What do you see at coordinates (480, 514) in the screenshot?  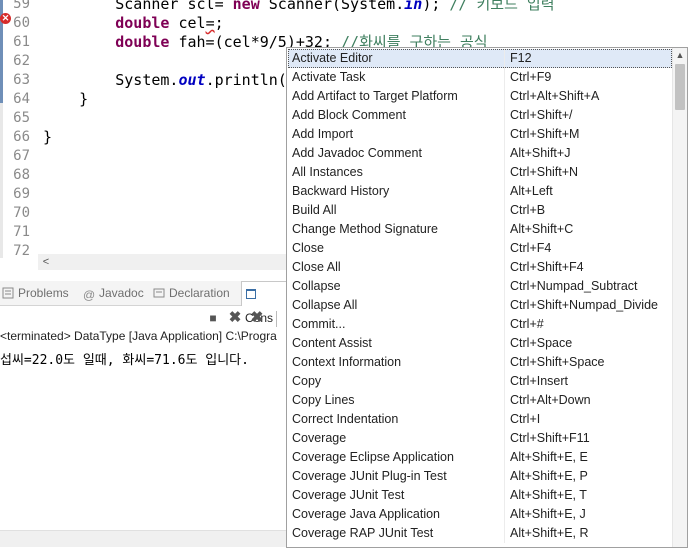 I see `command-item: Coverage Java Application Alt+Shift+E, J` at bounding box center [480, 514].